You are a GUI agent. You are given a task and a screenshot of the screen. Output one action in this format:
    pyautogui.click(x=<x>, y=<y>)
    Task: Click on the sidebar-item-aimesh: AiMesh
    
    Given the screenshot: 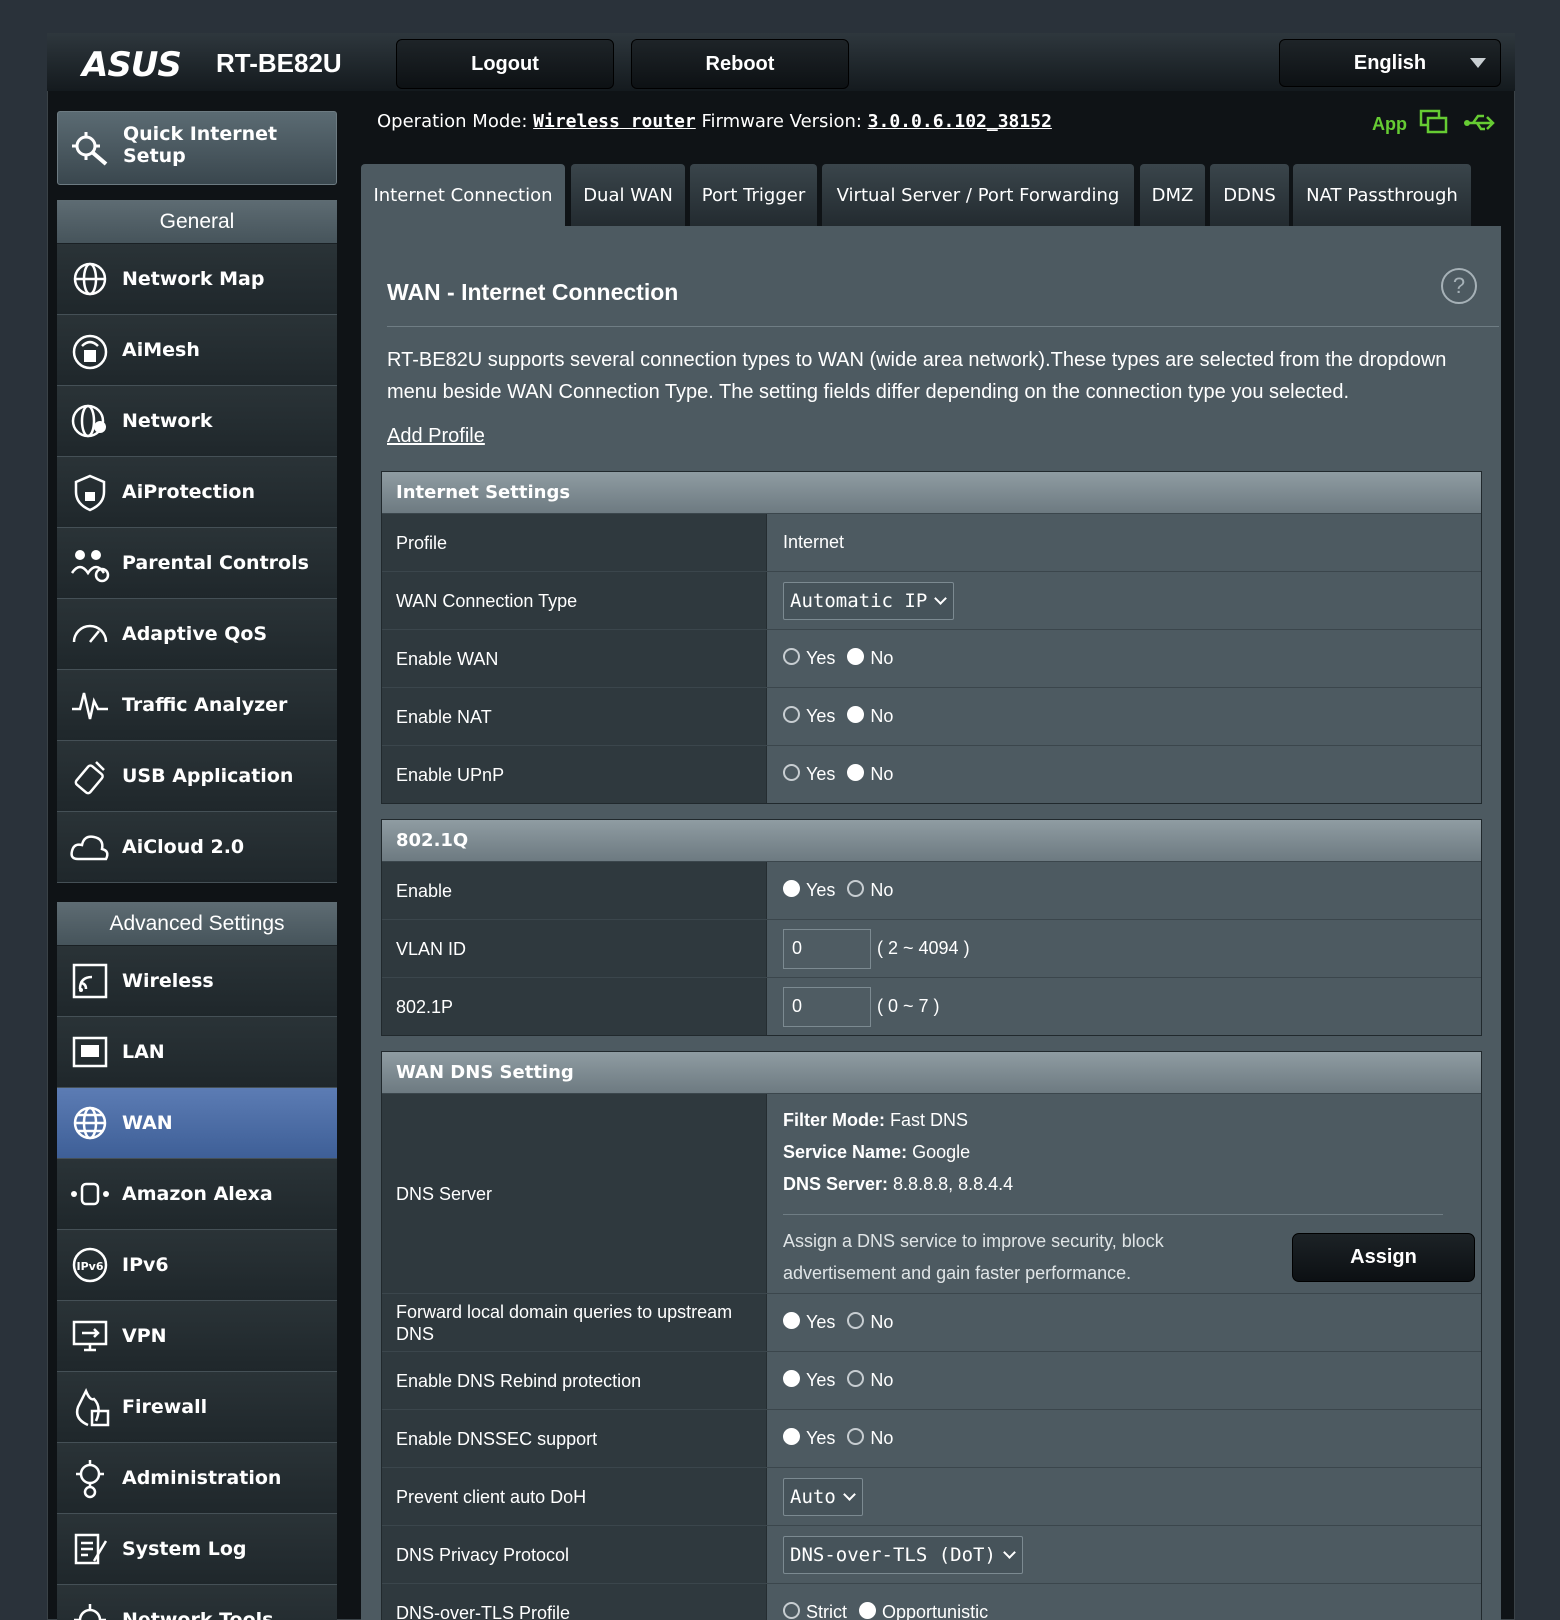 What is the action you would take?
    pyautogui.click(x=197, y=350)
    